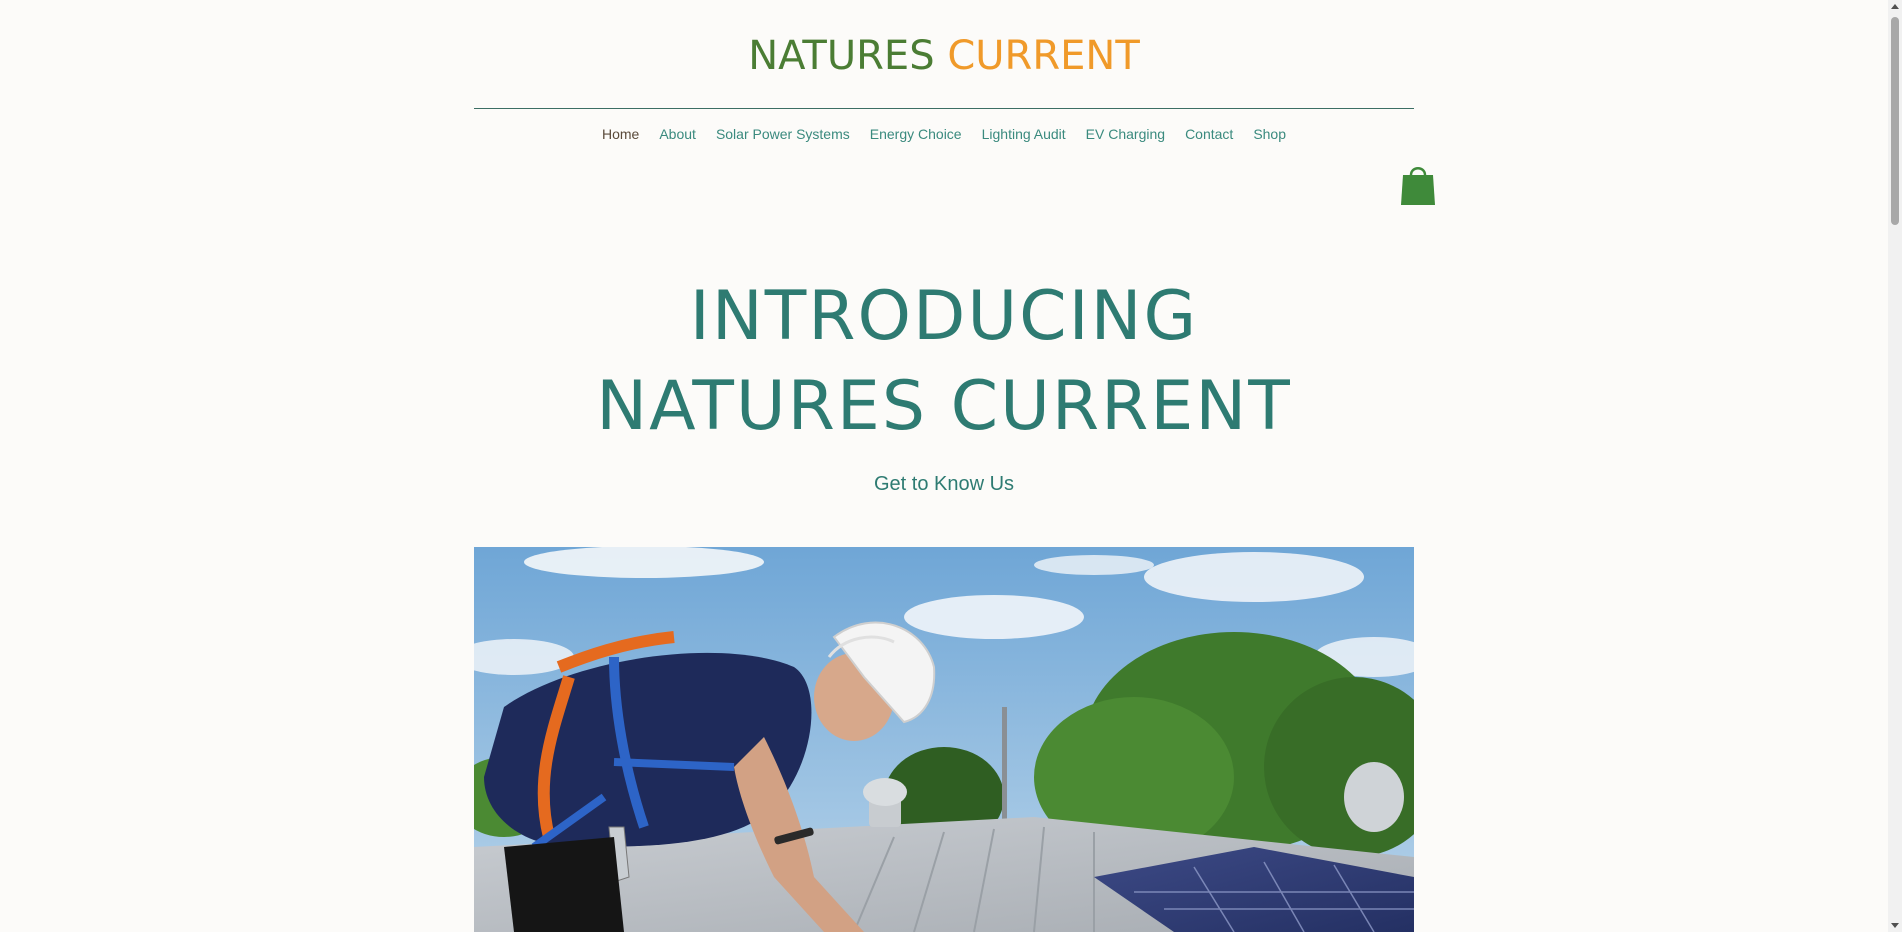 This screenshot has height=932, width=1902. I want to click on nav-item-contact: Contact, so click(1209, 134).